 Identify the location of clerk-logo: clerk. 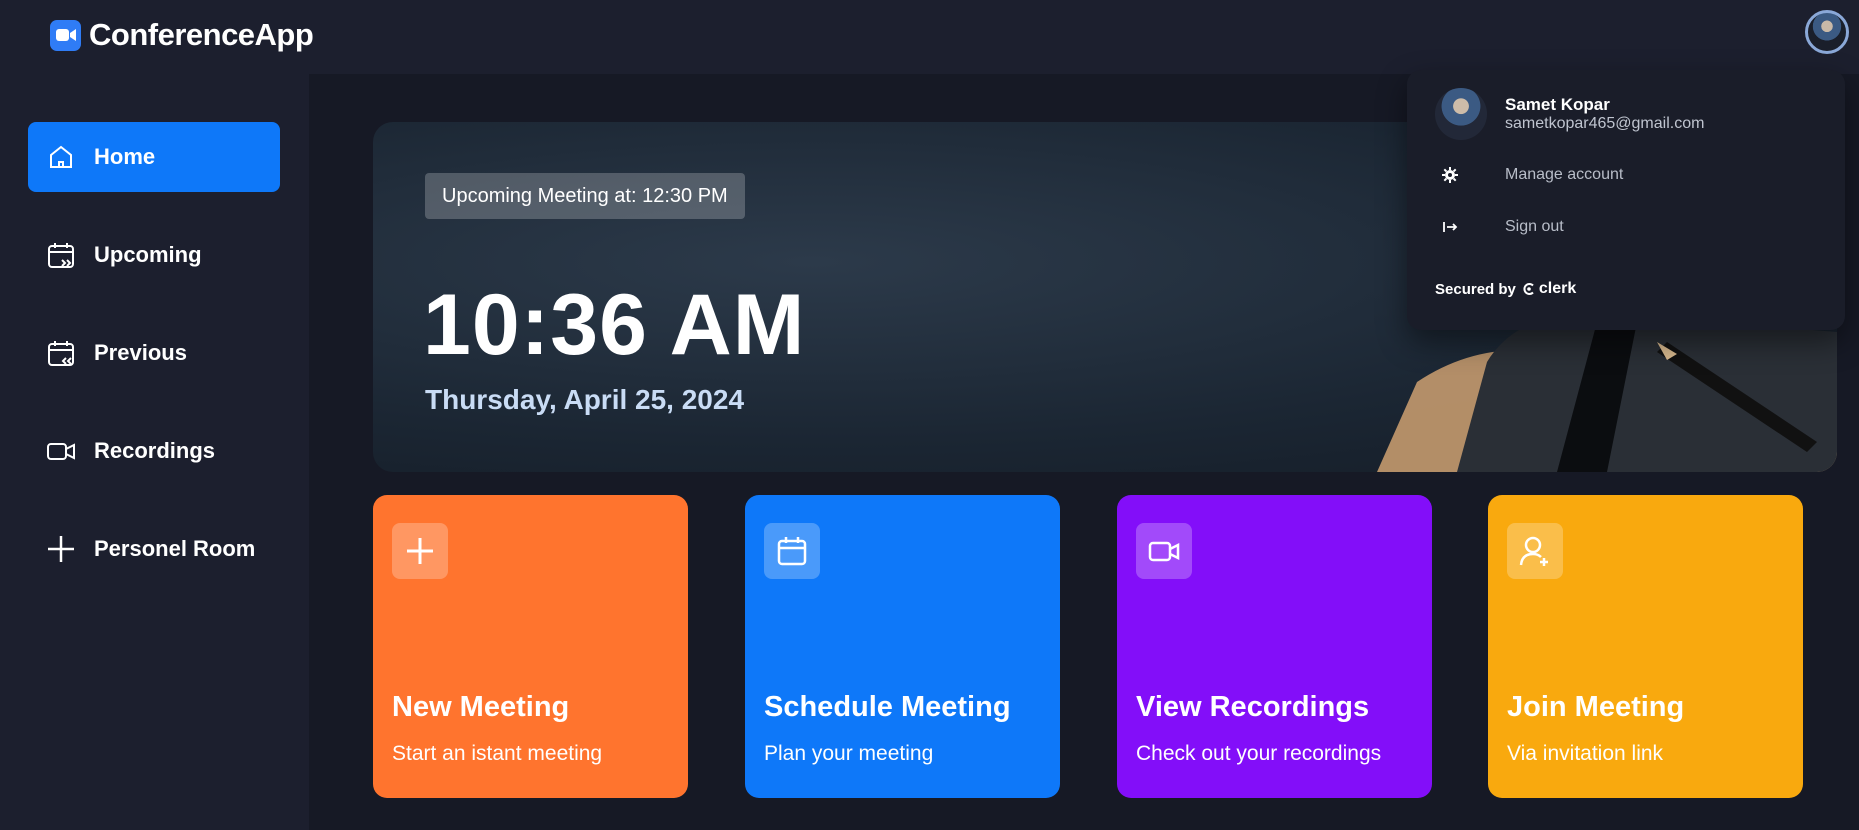
(1549, 289).